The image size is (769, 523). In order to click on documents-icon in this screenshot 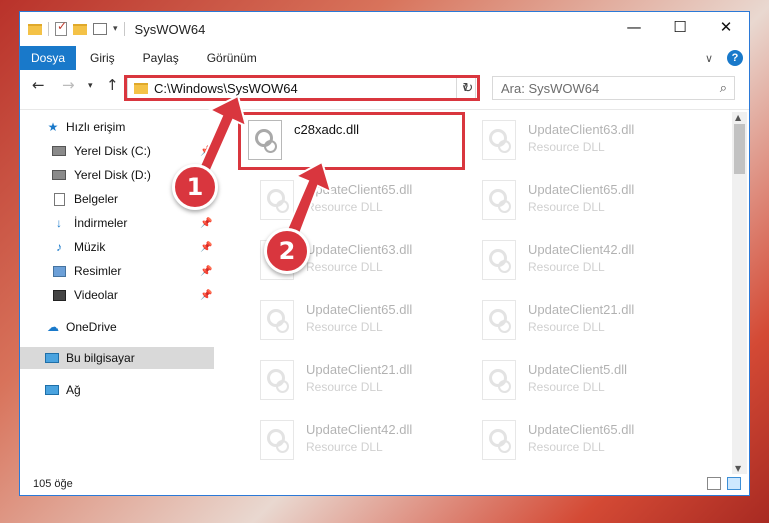, I will do `click(59, 199)`.